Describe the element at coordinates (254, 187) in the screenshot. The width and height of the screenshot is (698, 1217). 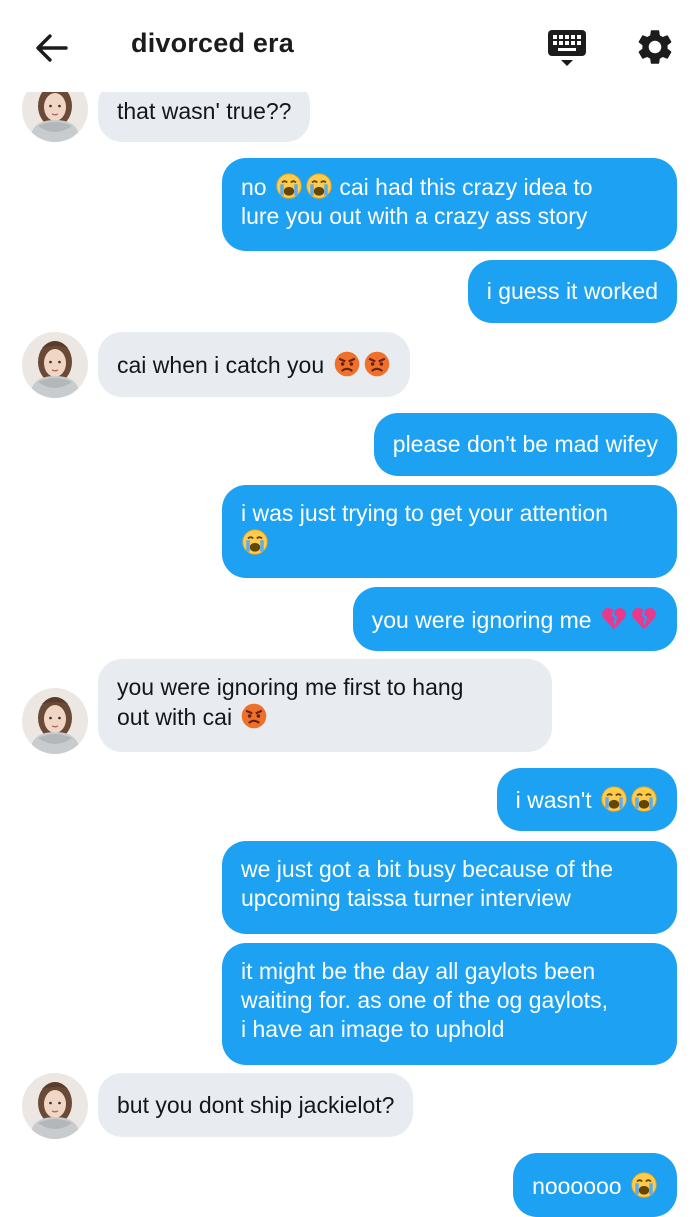
I see `message-text: no` at that location.